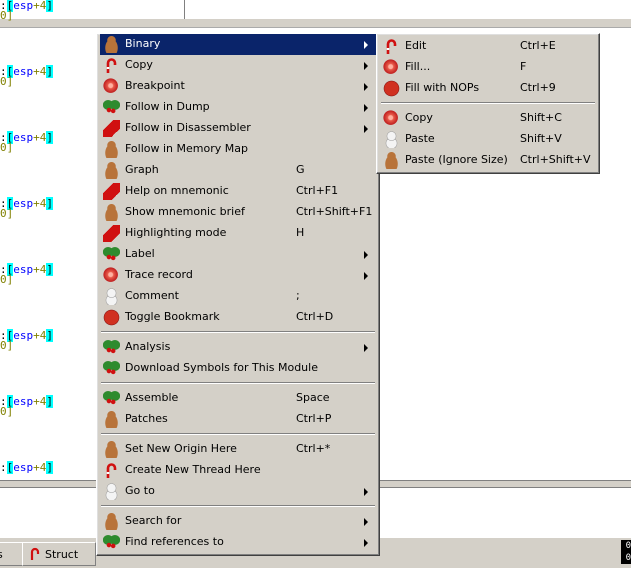  Describe the element at coordinates (238, 470) in the screenshot. I see `menu-item: Create New Thread Here` at that location.